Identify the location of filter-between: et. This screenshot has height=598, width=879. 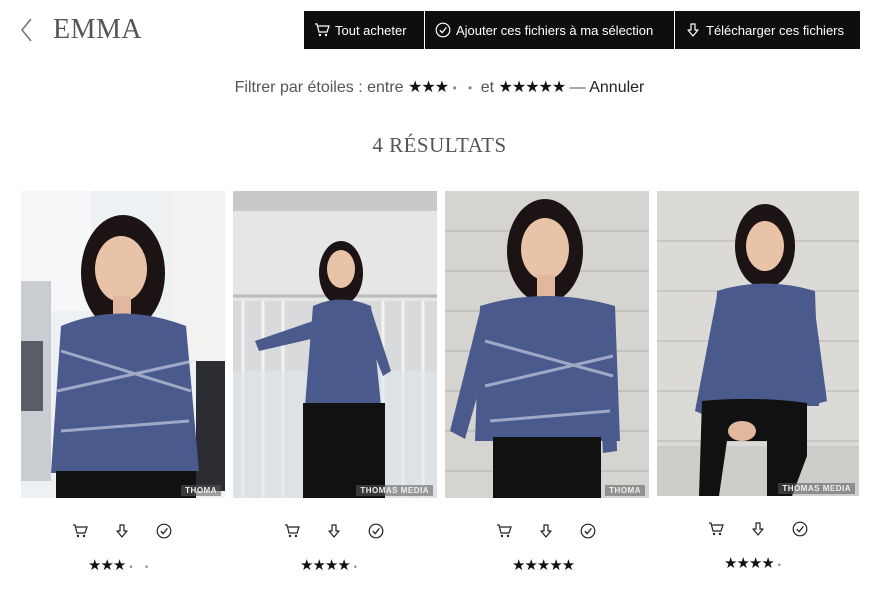
(487, 87).